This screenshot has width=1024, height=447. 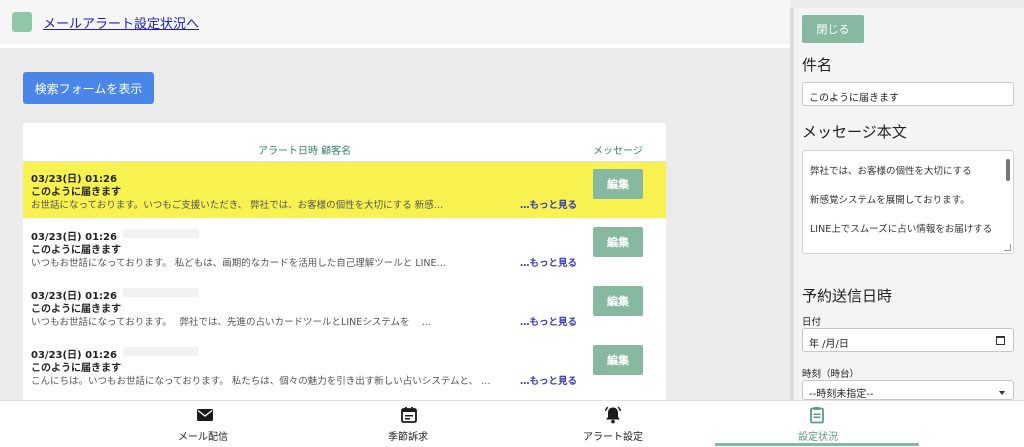 I want to click on nav-item-alert-settings: アラート設定, so click(x=613, y=424).